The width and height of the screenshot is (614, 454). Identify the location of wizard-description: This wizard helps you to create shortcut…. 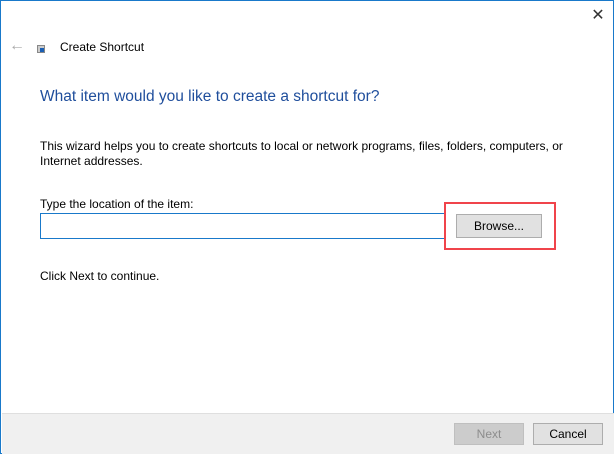
(301, 153).